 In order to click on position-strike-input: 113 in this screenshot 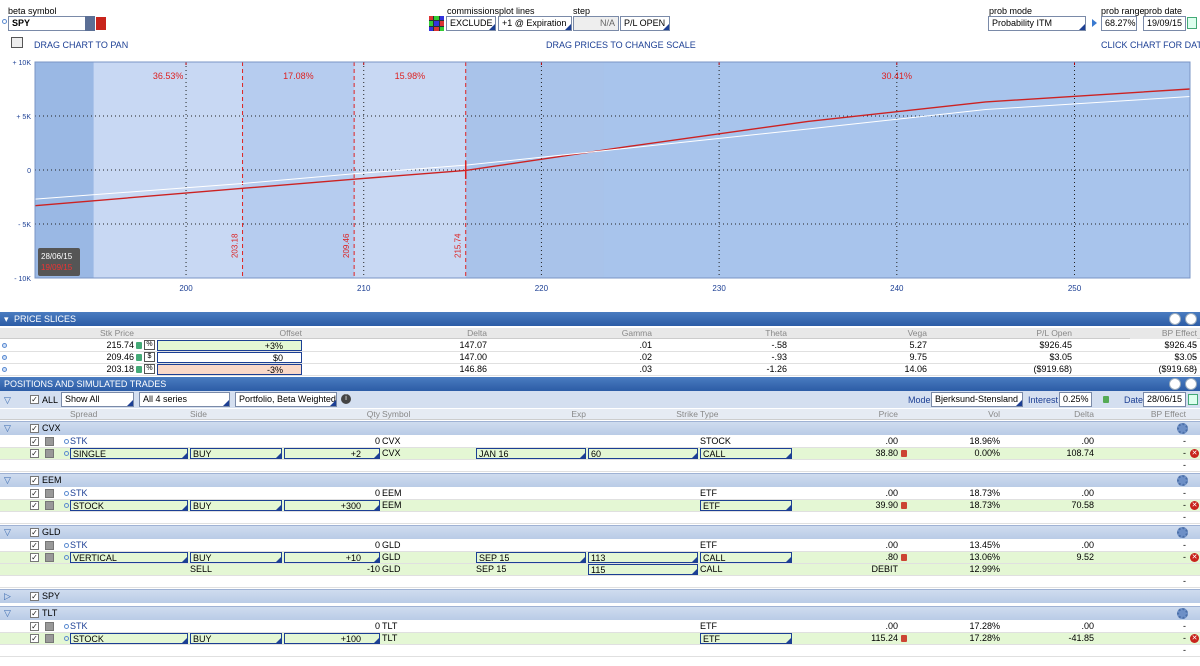, I will do `click(643, 557)`.